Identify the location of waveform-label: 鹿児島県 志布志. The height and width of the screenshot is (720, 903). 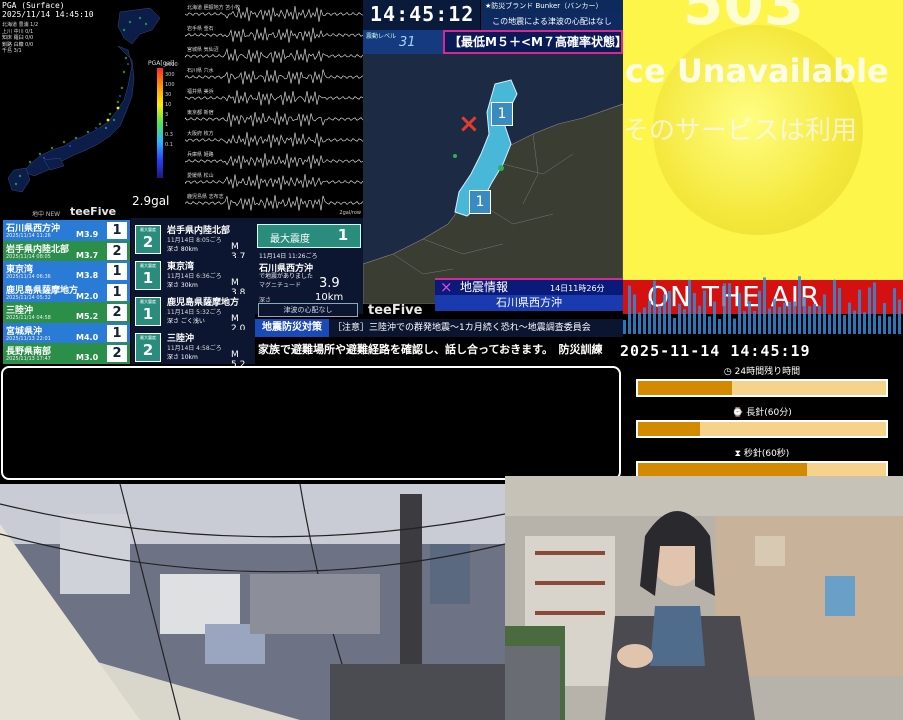
(205, 197).